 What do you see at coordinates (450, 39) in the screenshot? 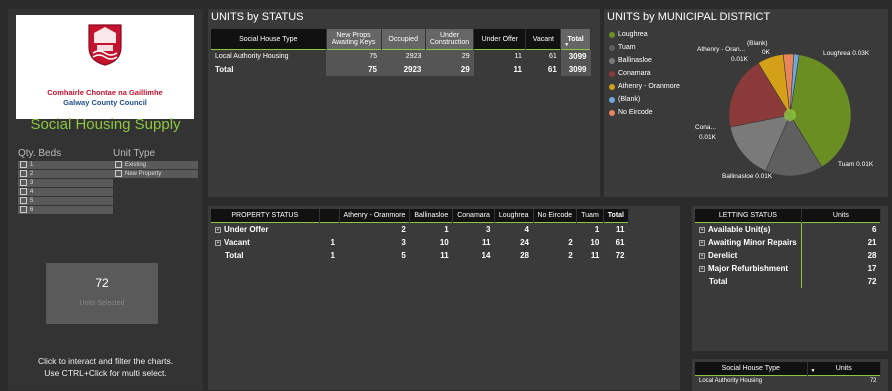
I see `column-header: Under Construction` at bounding box center [450, 39].